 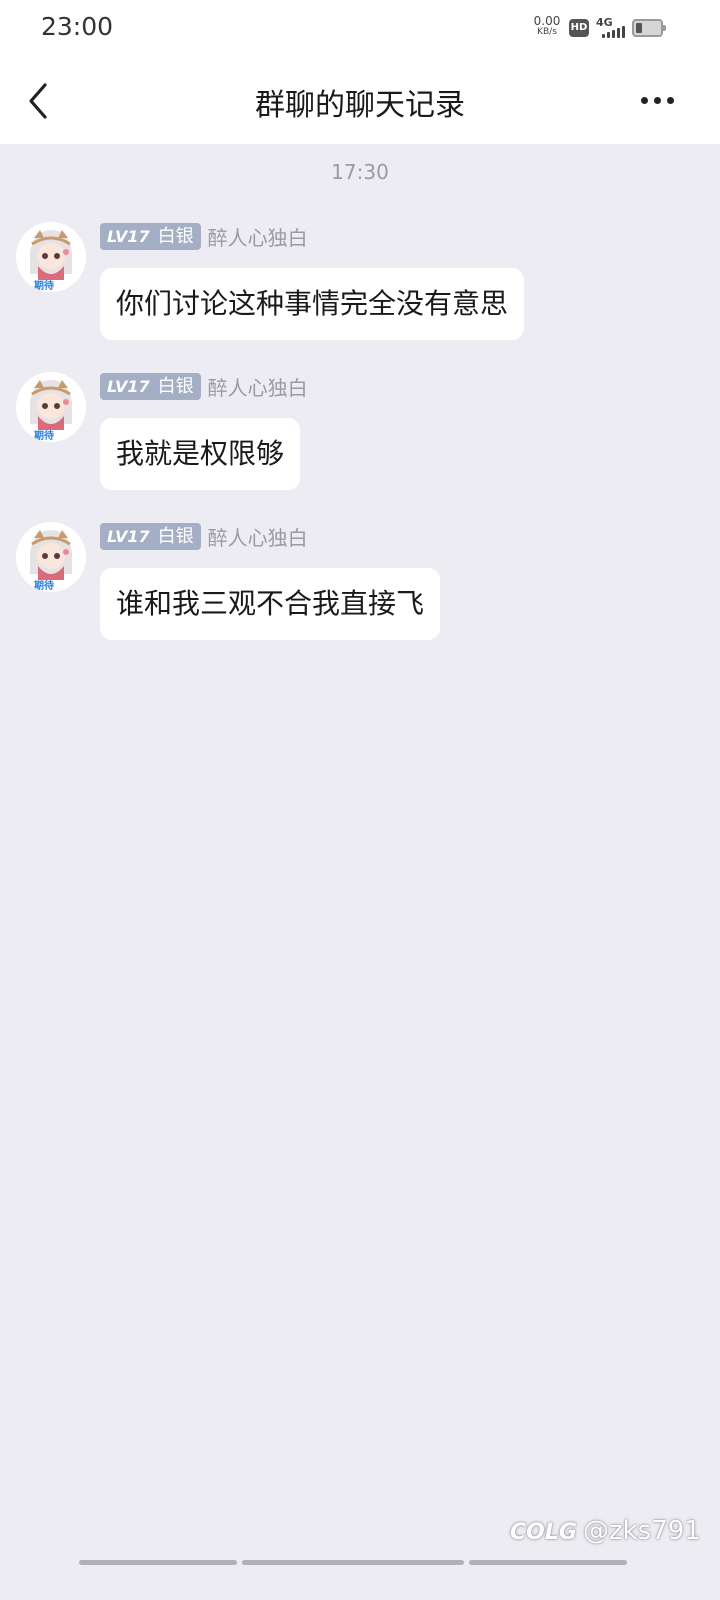 What do you see at coordinates (360, 105) in the screenshot?
I see `page-title: 群聊的聊天记录` at bounding box center [360, 105].